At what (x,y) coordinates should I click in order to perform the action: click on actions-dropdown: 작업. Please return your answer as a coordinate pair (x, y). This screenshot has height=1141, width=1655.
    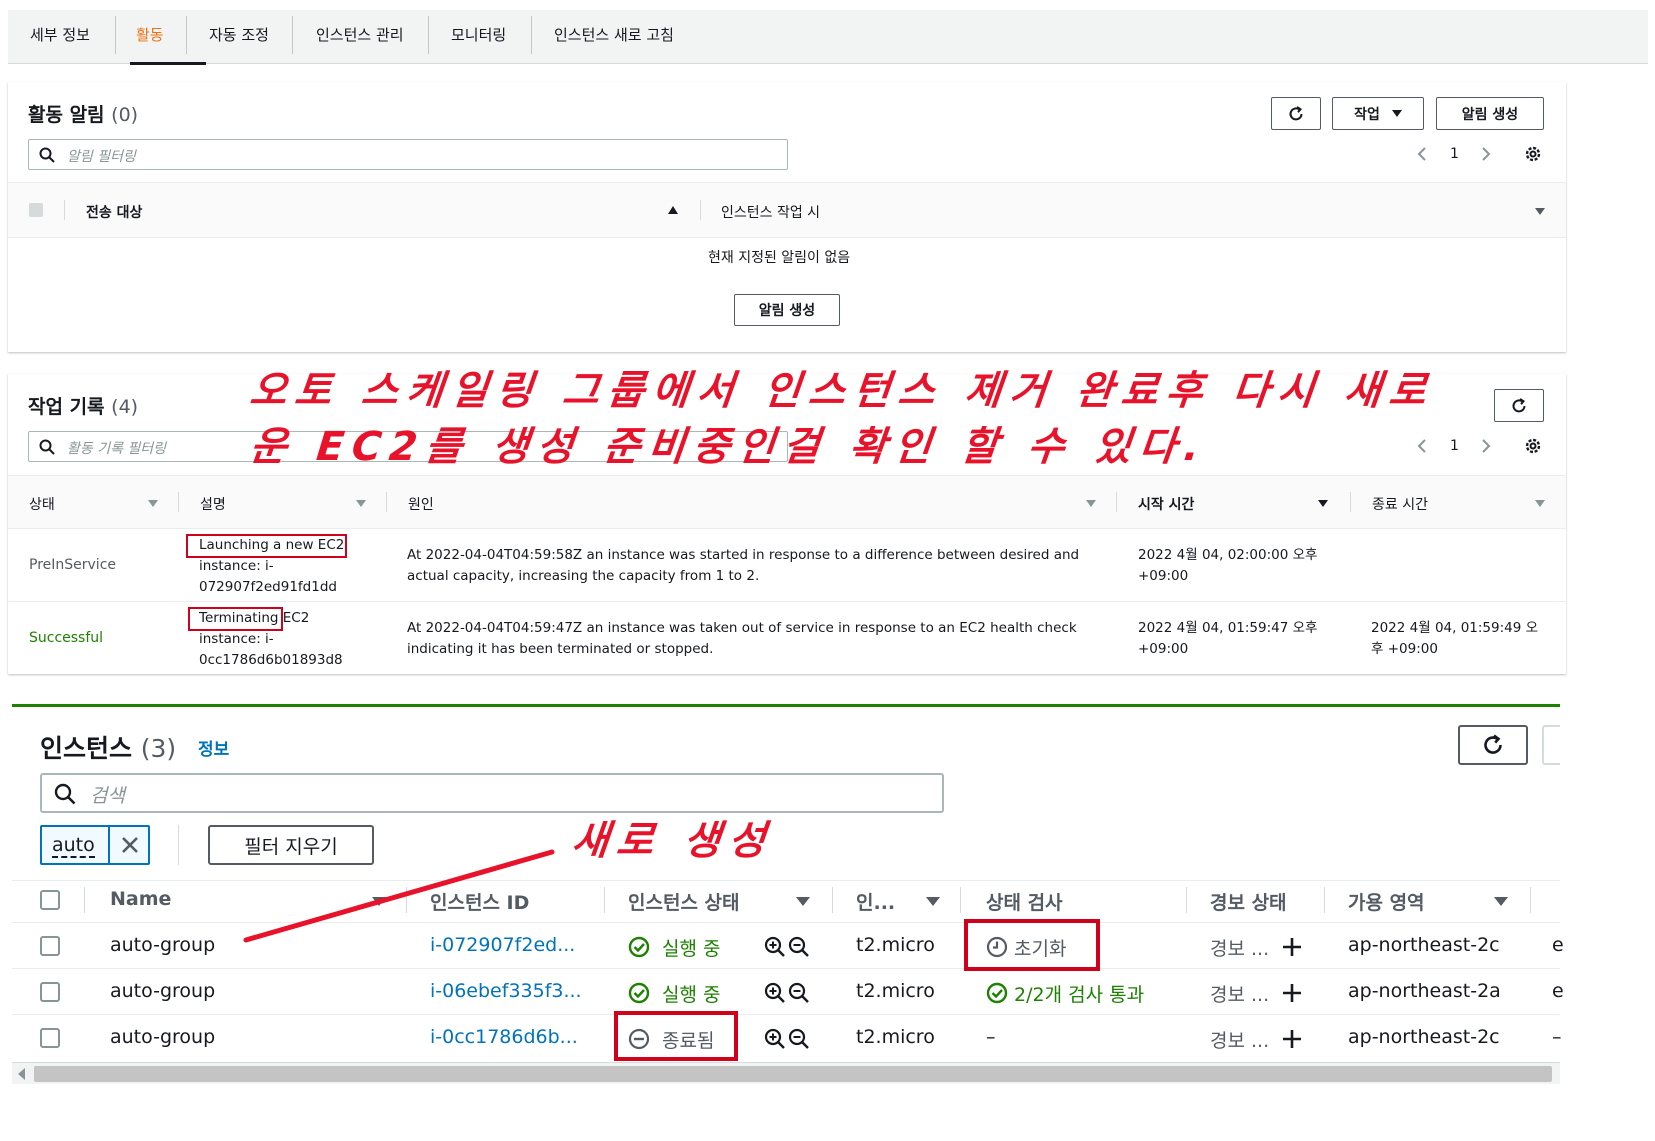
    Looking at the image, I should click on (1378, 113).